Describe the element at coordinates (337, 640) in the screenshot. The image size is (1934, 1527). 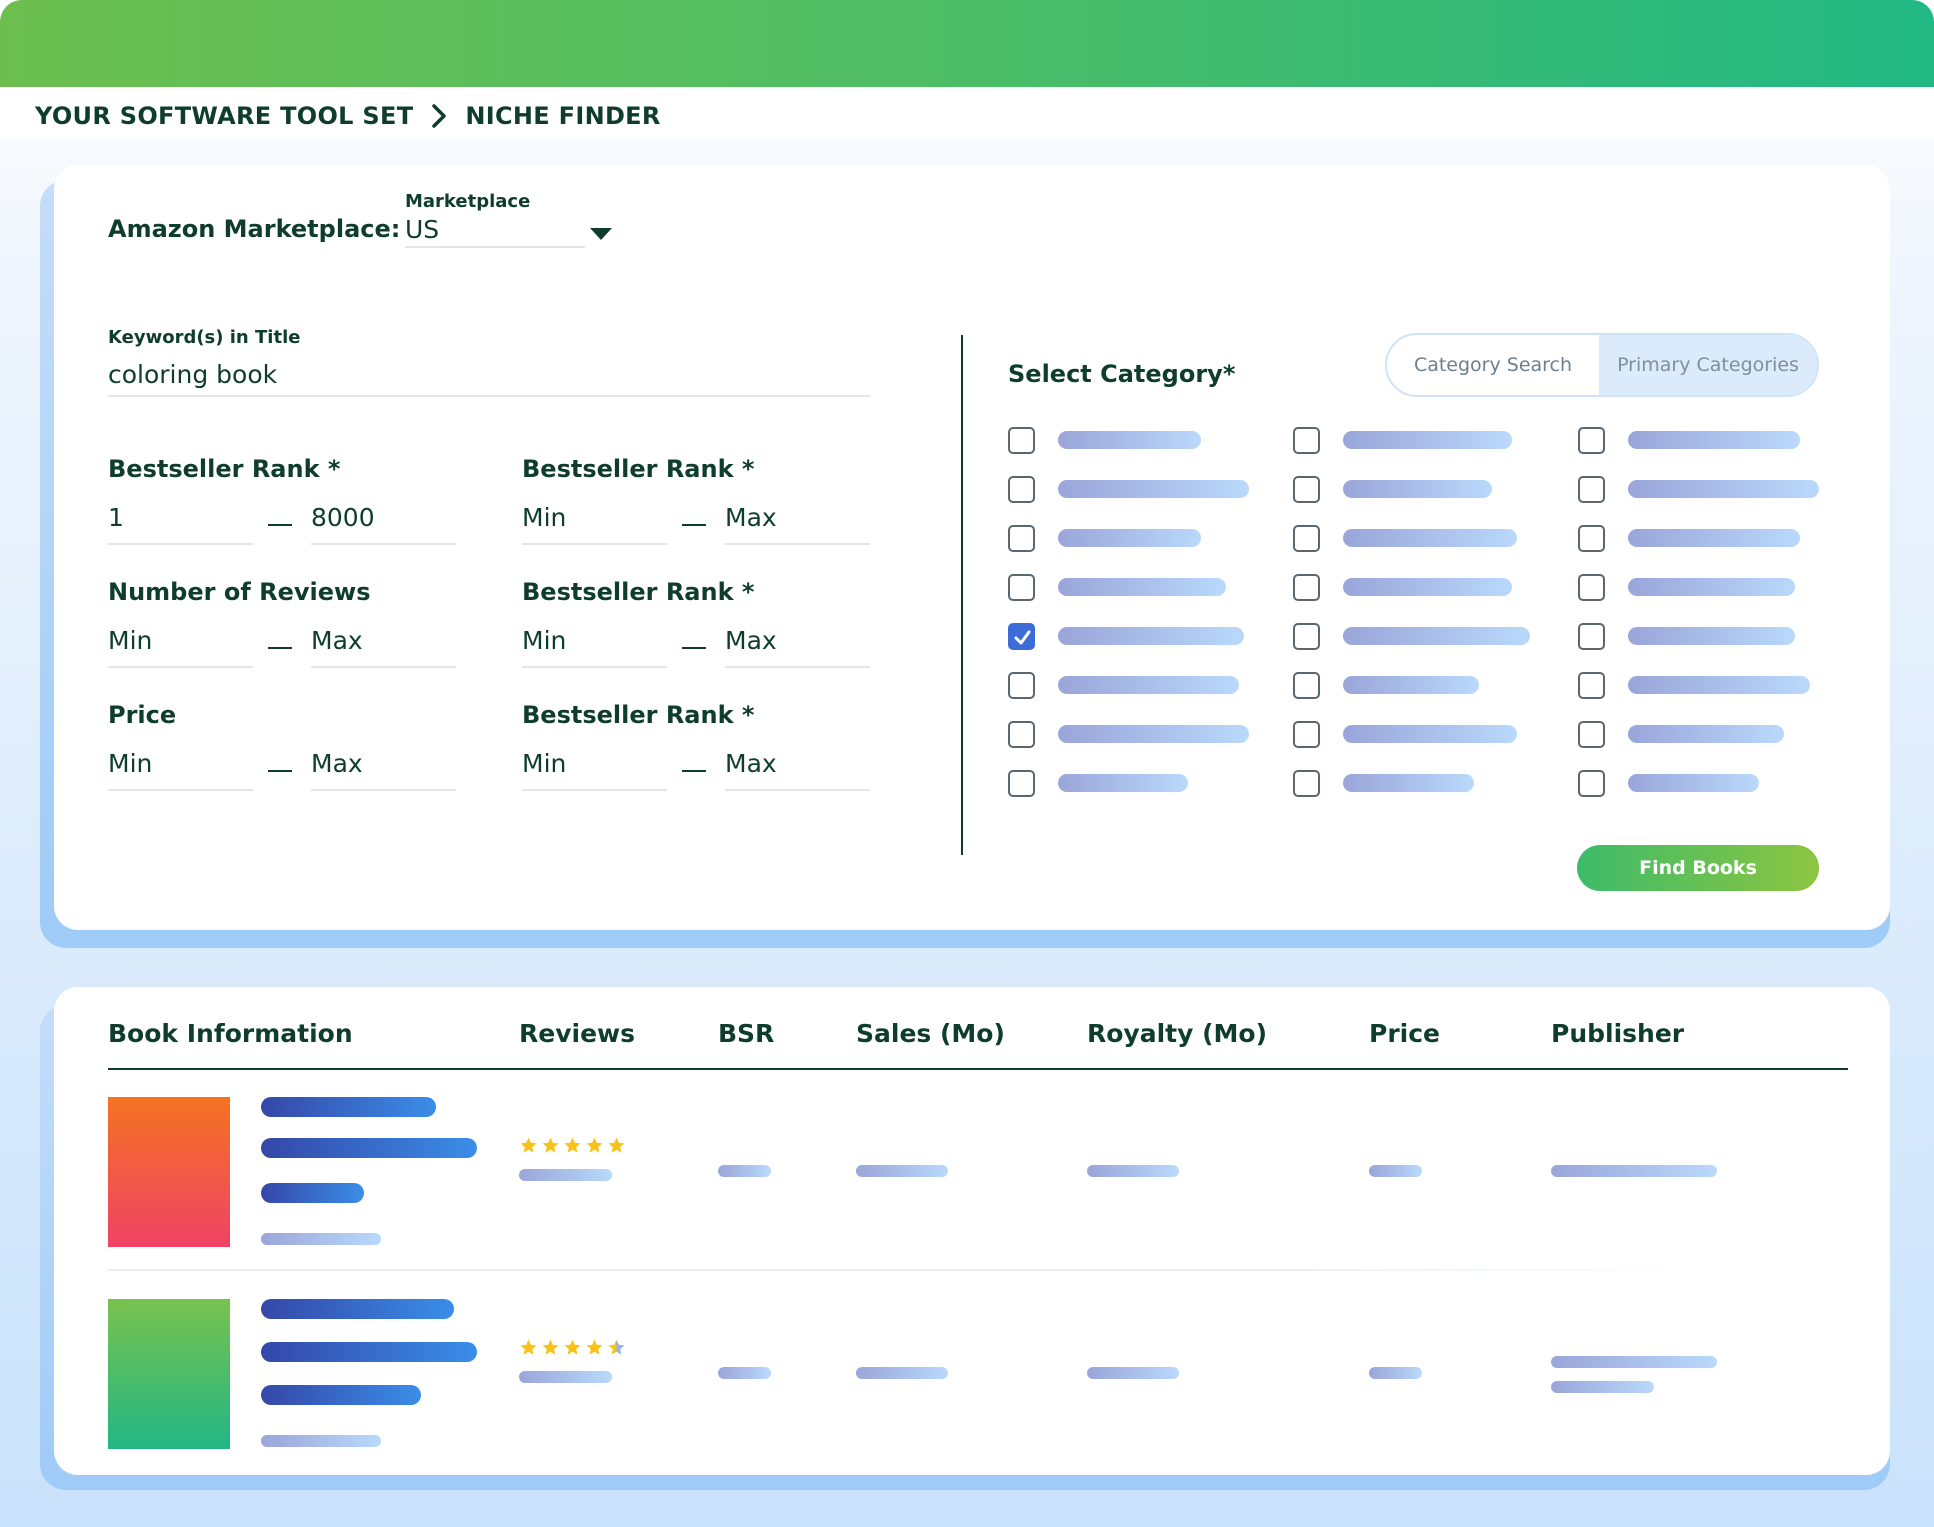
I see `reviews-max-input: Max` at that location.